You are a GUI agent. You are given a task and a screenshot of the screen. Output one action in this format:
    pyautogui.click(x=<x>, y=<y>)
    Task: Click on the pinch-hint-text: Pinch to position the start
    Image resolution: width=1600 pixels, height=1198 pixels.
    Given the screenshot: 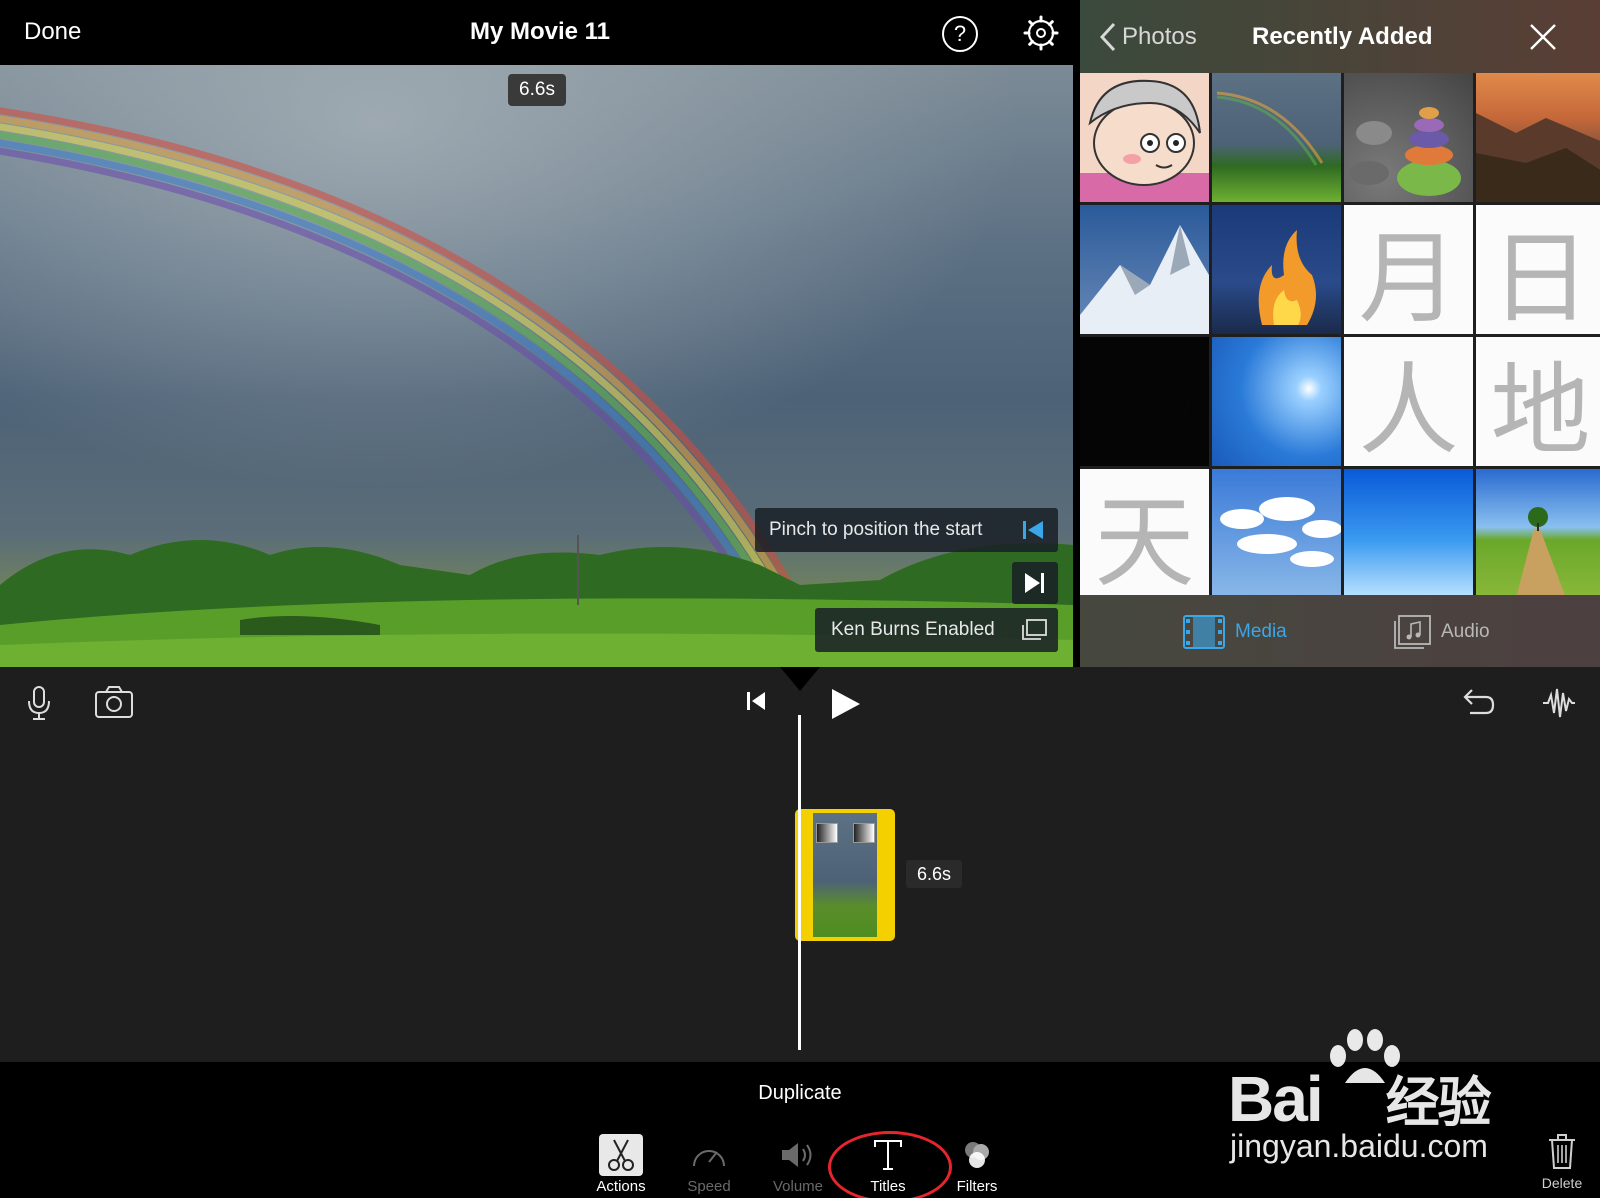 What is the action you would take?
    pyautogui.click(x=876, y=529)
    